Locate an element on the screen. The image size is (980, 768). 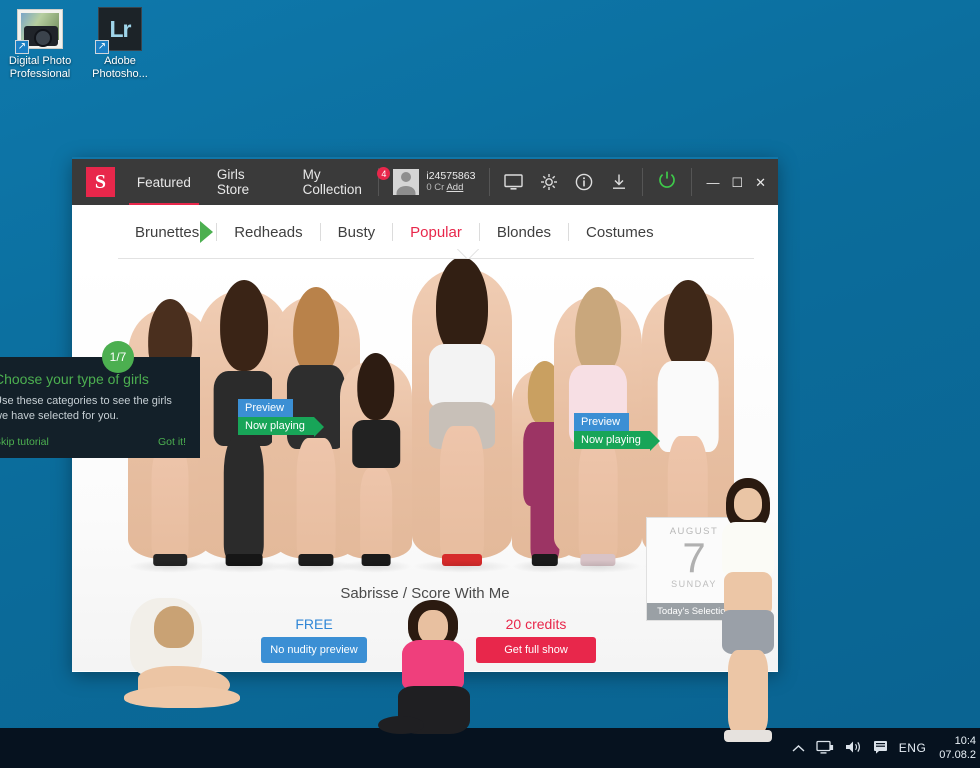
nav-tab-featured: Featured is located at coordinates (163, 182).